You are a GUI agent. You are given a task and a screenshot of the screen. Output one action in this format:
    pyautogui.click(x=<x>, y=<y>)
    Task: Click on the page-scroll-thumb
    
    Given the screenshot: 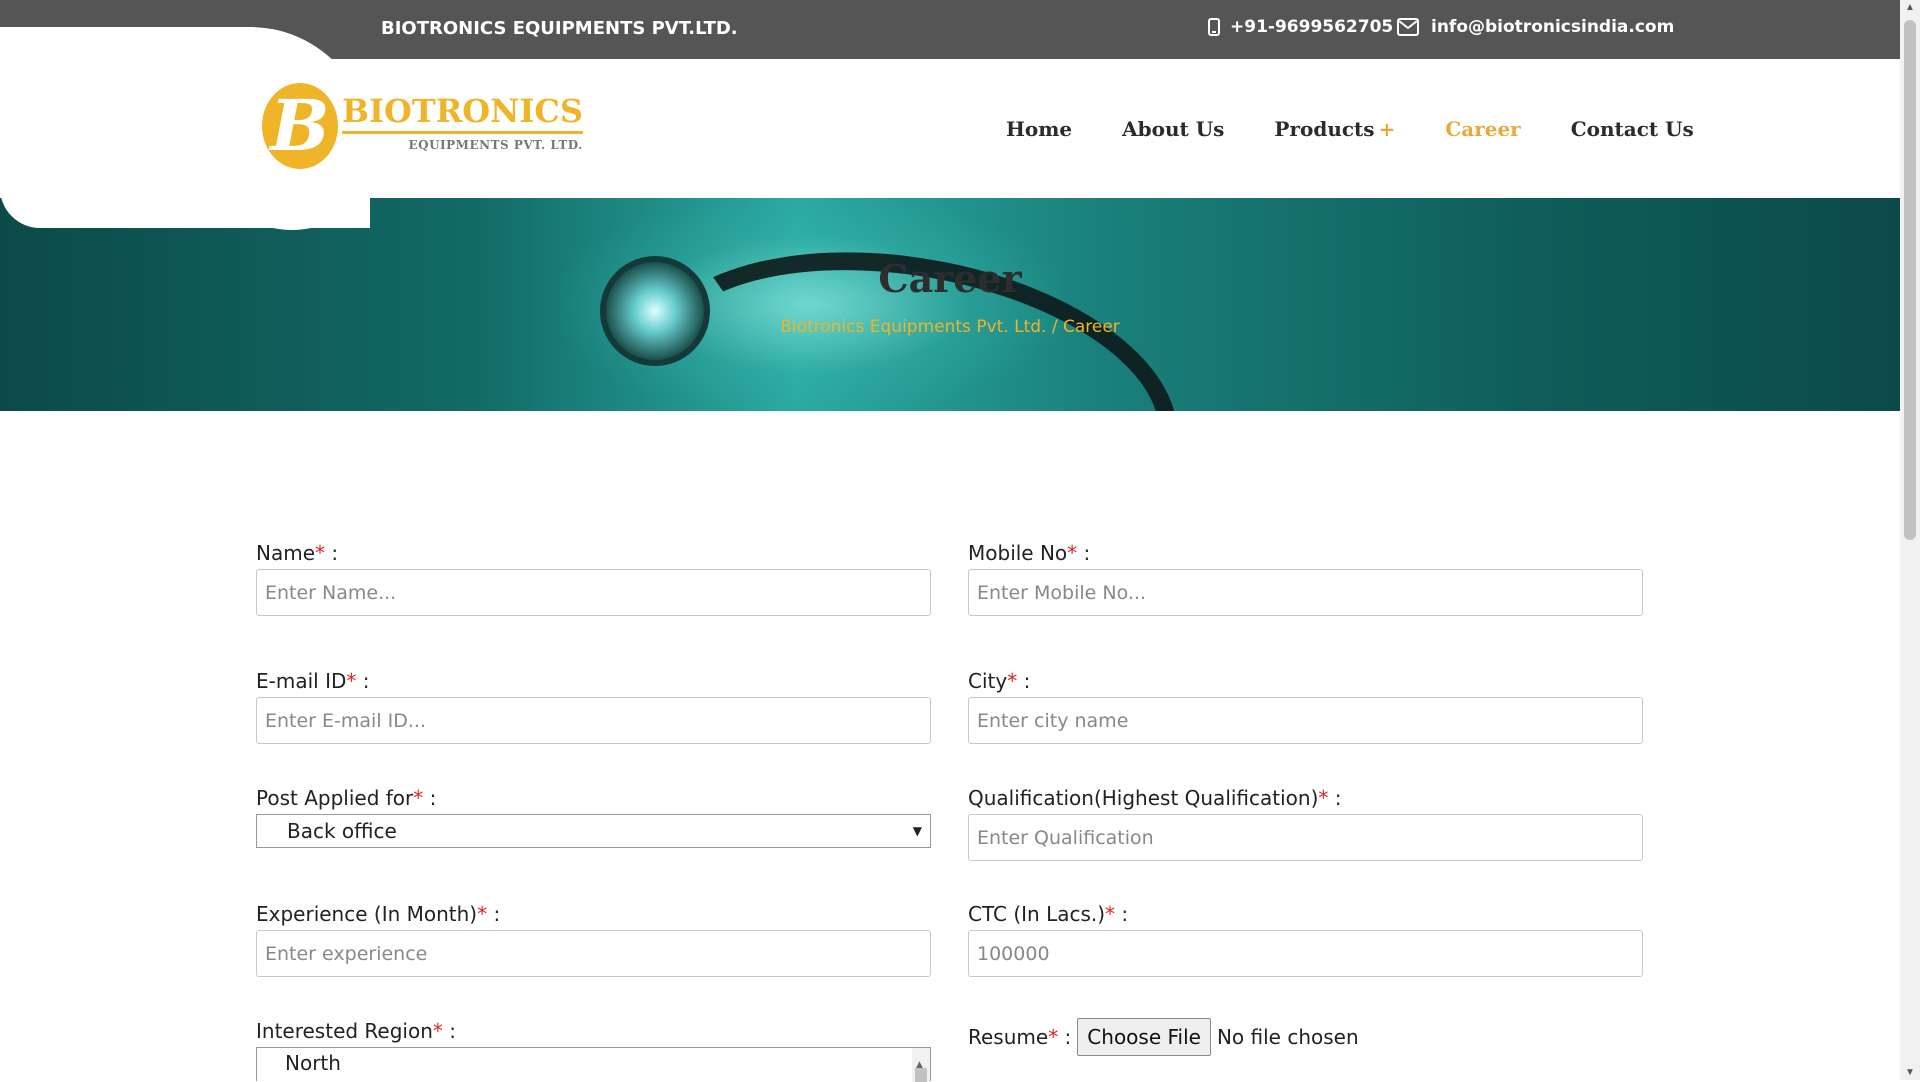 What is the action you would take?
    pyautogui.click(x=1910, y=280)
    